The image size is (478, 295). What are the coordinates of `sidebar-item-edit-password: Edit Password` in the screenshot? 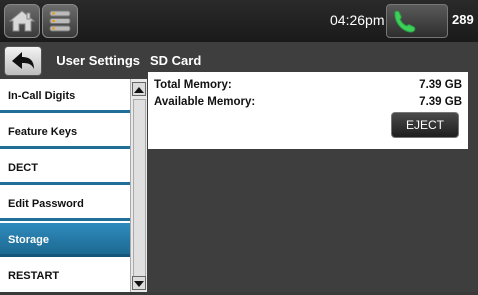 It's located at (65, 204).